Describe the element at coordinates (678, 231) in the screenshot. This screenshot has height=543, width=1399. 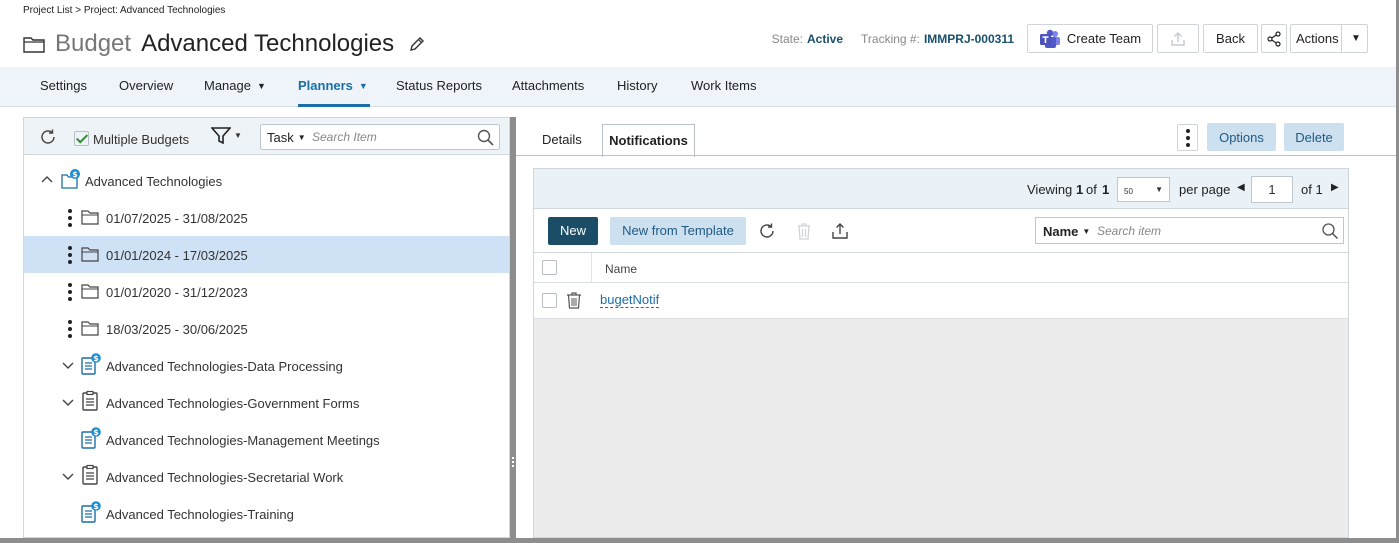
I see `new-from-template-button: New from Template` at that location.